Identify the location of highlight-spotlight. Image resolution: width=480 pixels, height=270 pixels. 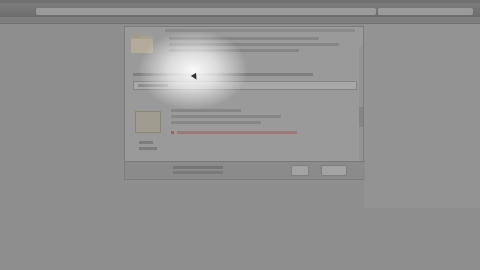
(193, 70).